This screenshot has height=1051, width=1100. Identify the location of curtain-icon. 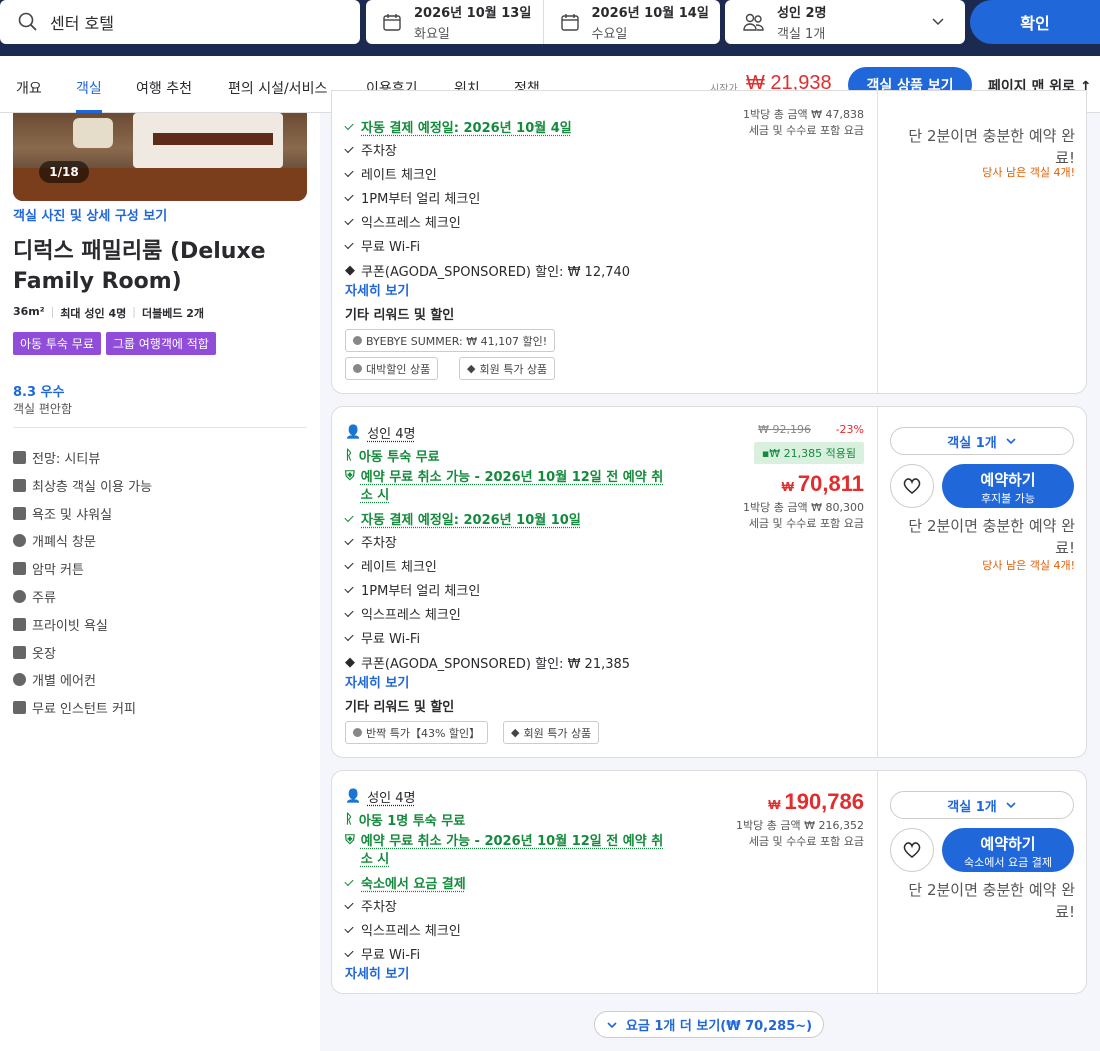
(19, 568).